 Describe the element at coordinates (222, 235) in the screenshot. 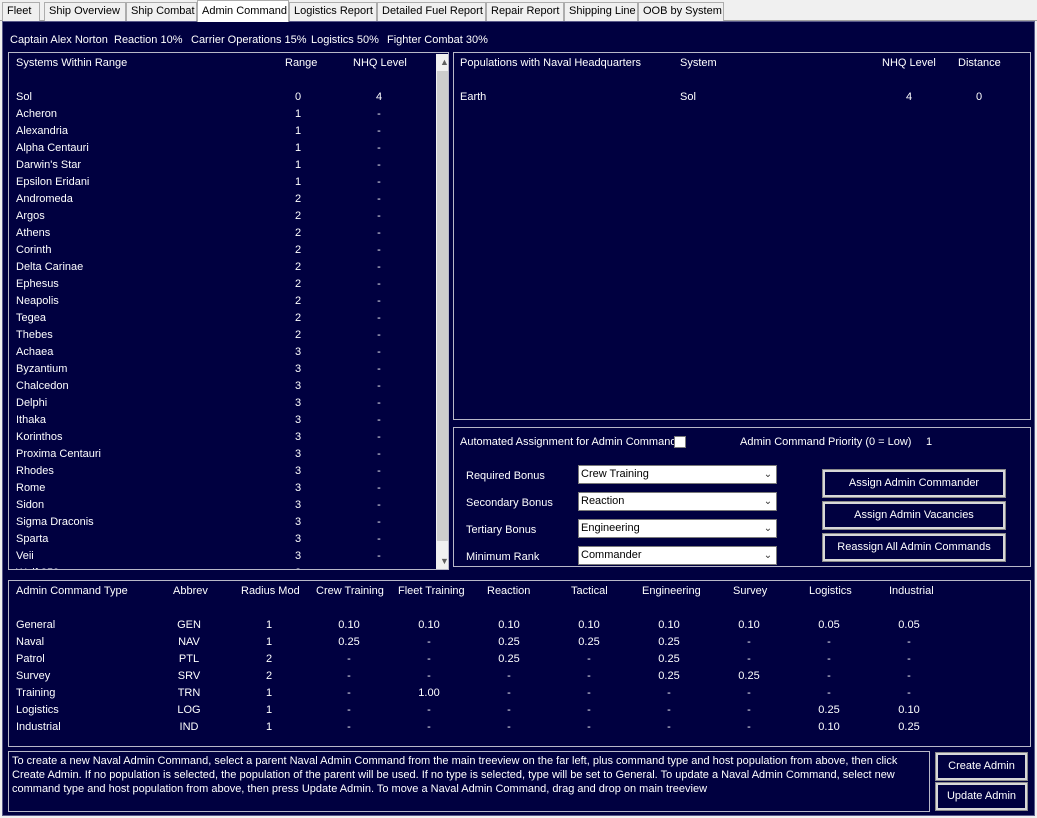

I see `system-row: Athens 2 -` at that location.